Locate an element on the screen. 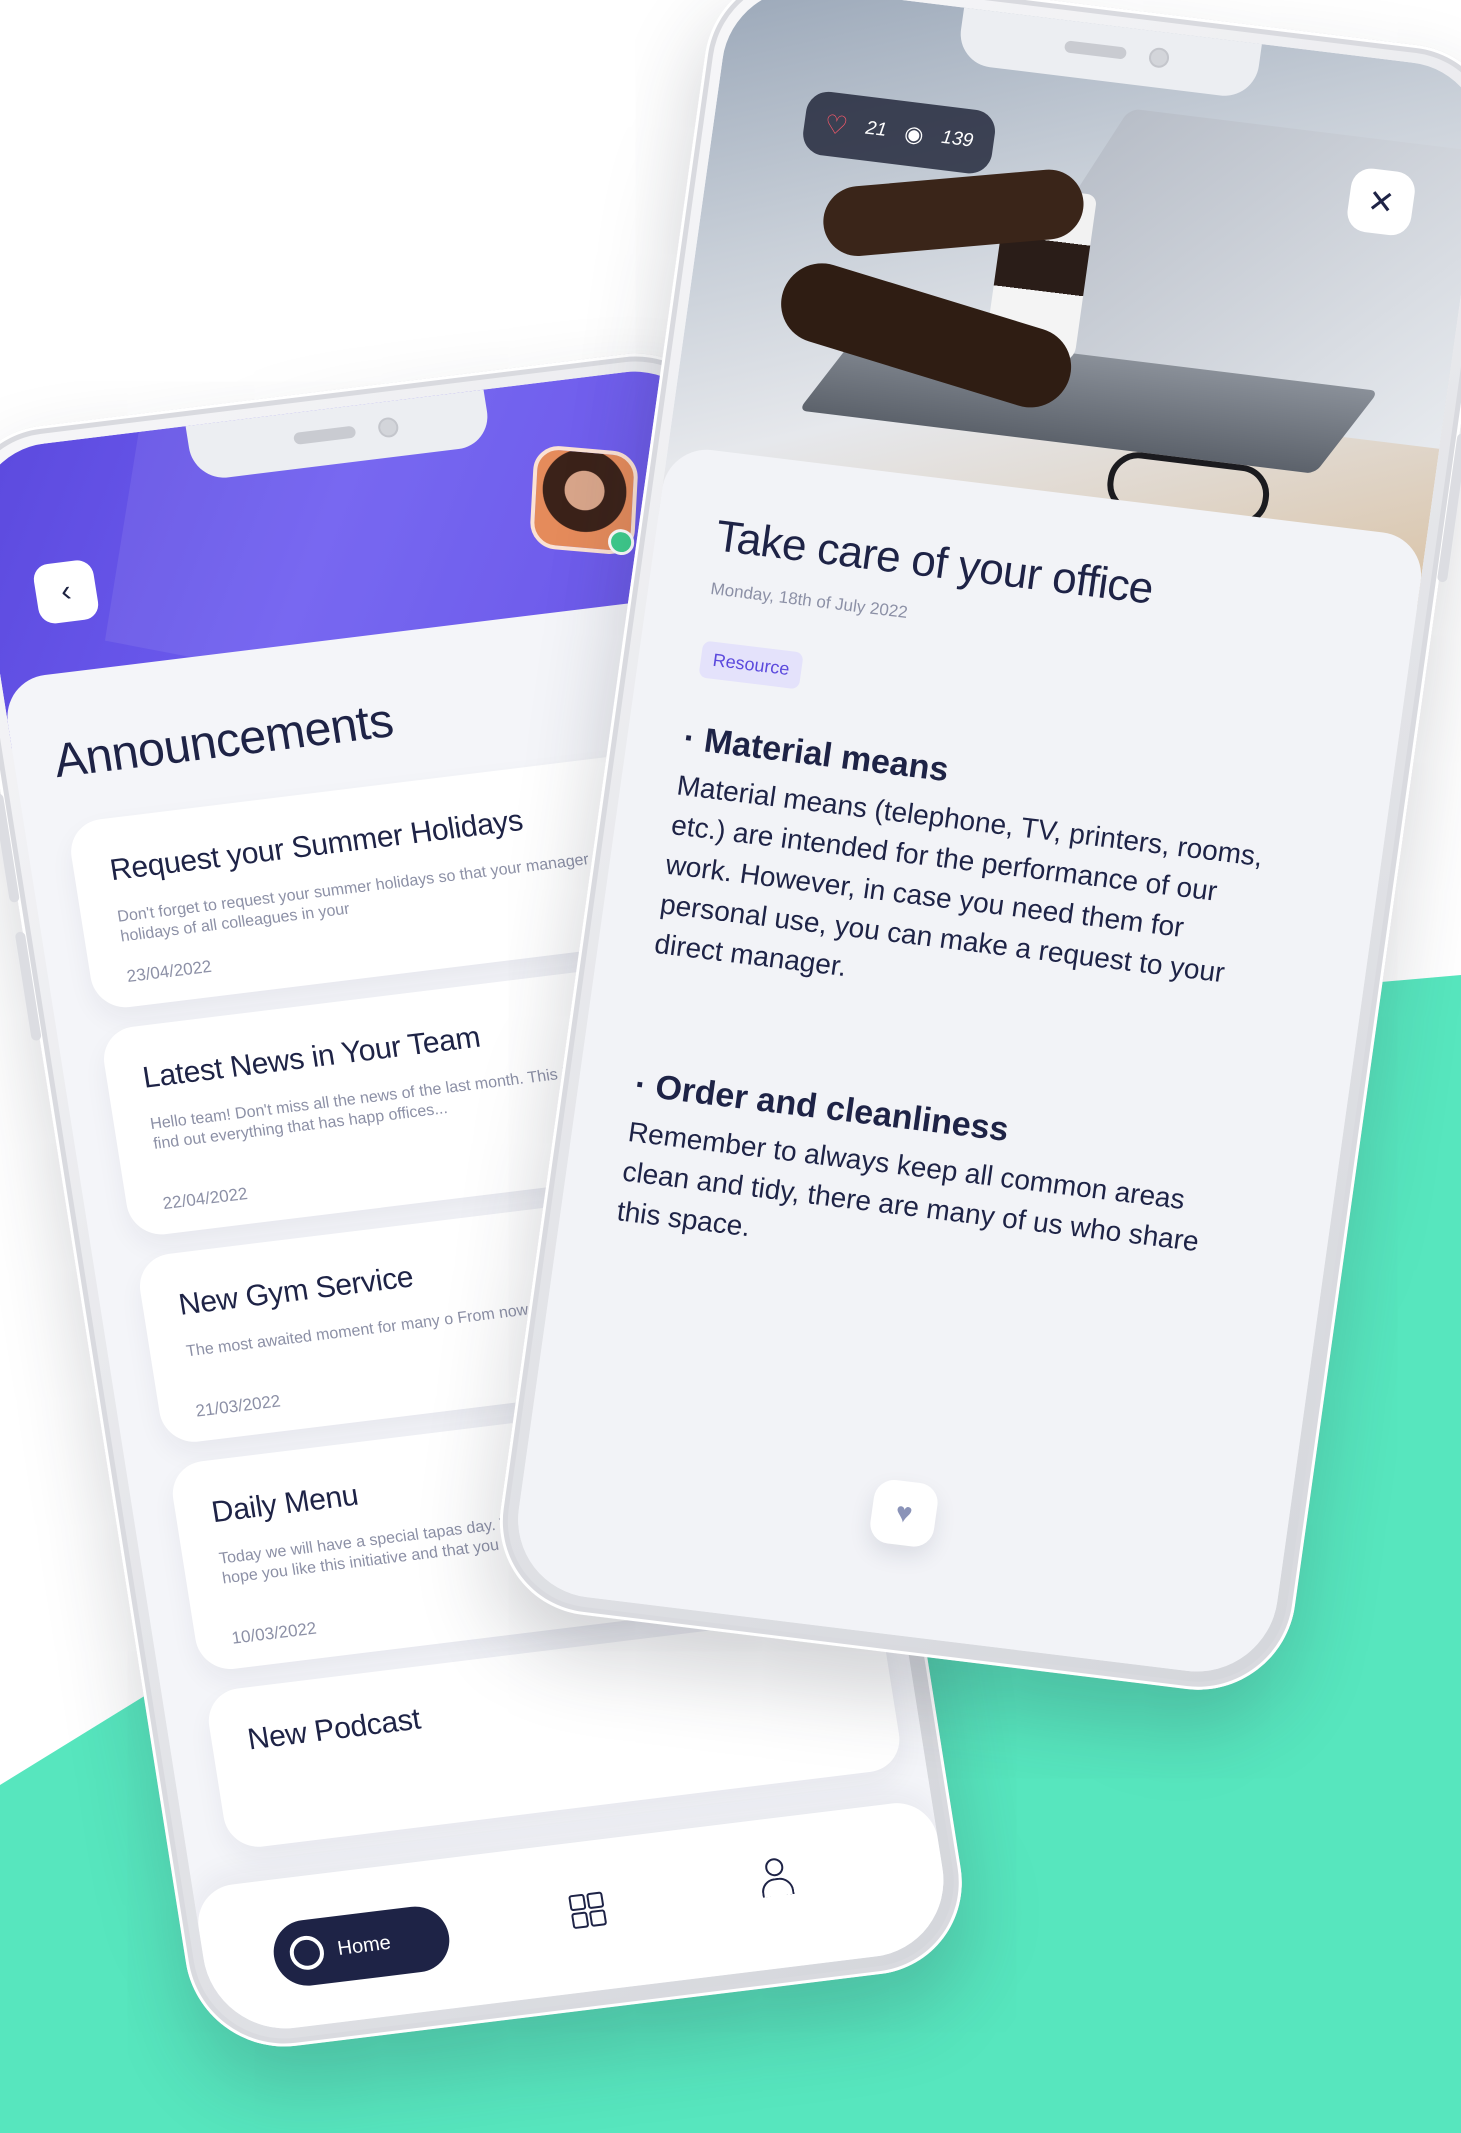  close-icon: ✕ is located at coordinates (1381, 202).